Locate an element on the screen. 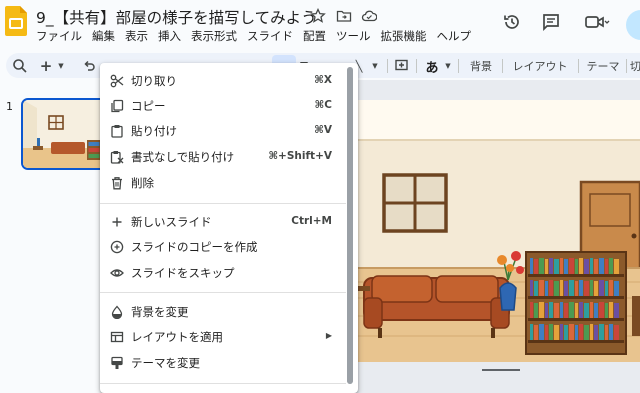  theme-button: テーマ is located at coordinates (603, 66).